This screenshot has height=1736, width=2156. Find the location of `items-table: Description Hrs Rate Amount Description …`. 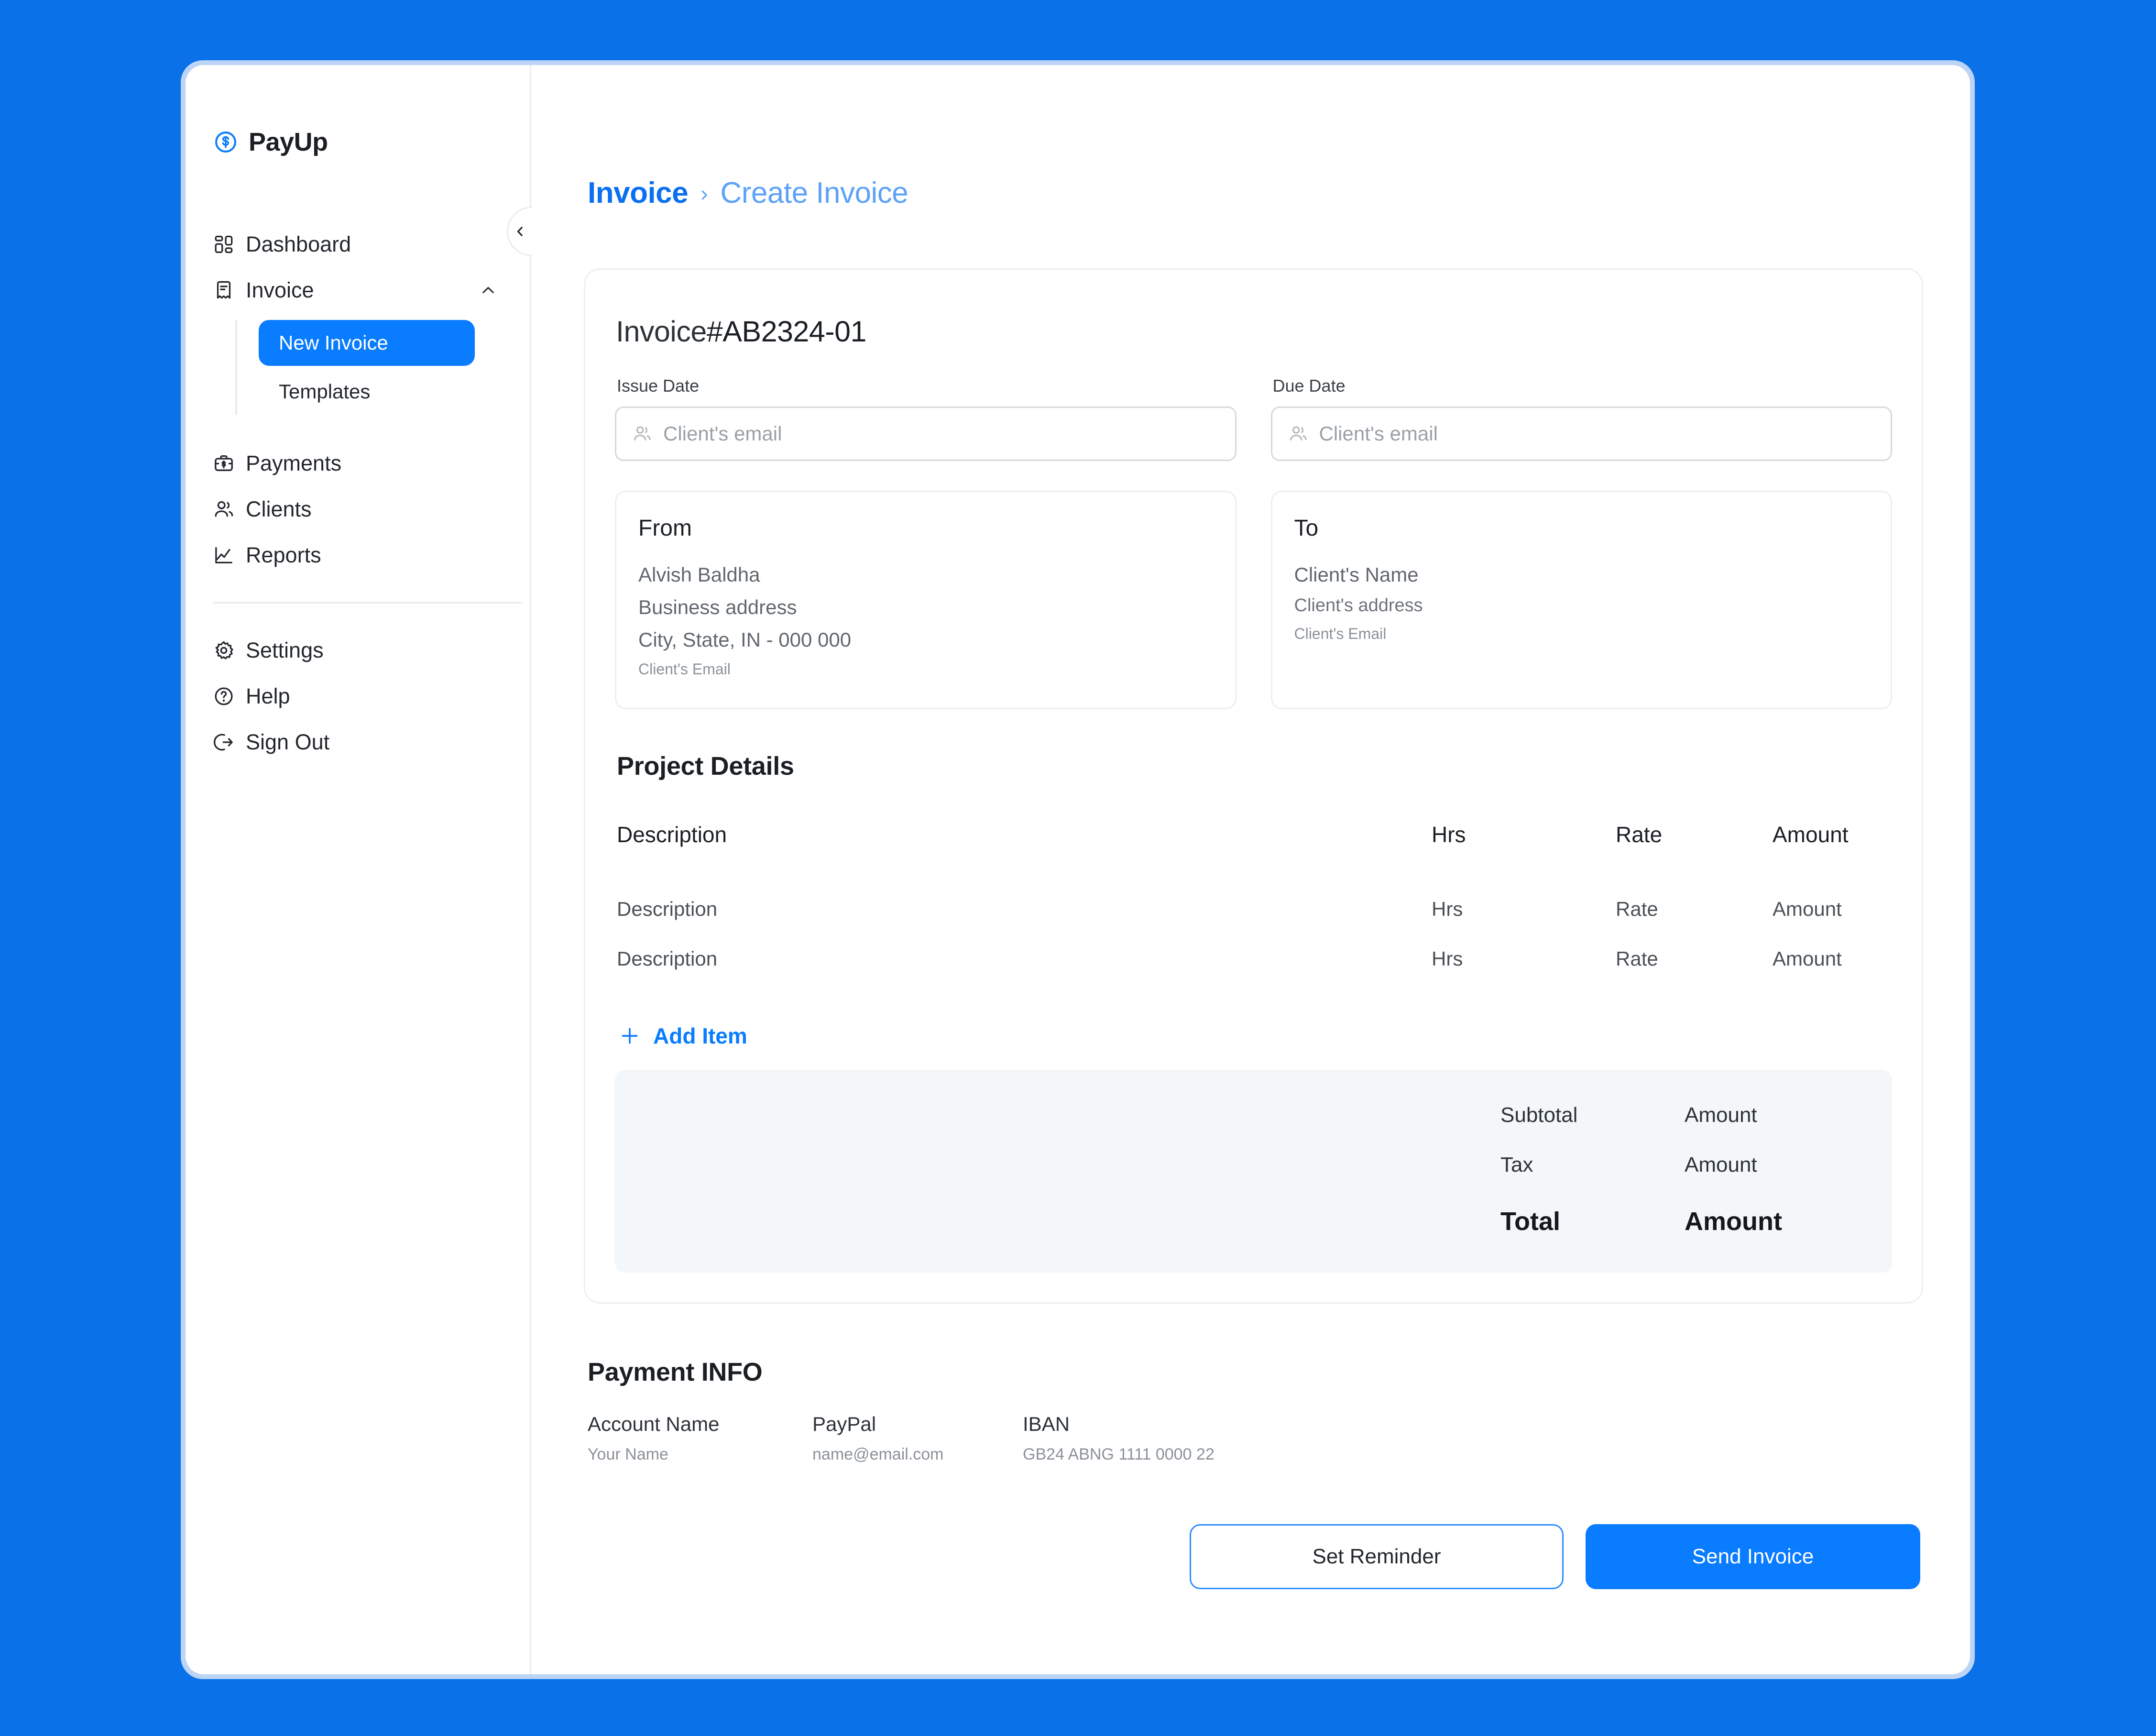

items-table: Description Hrs Rate Amount Description … is located at coordinates (1254, 898).